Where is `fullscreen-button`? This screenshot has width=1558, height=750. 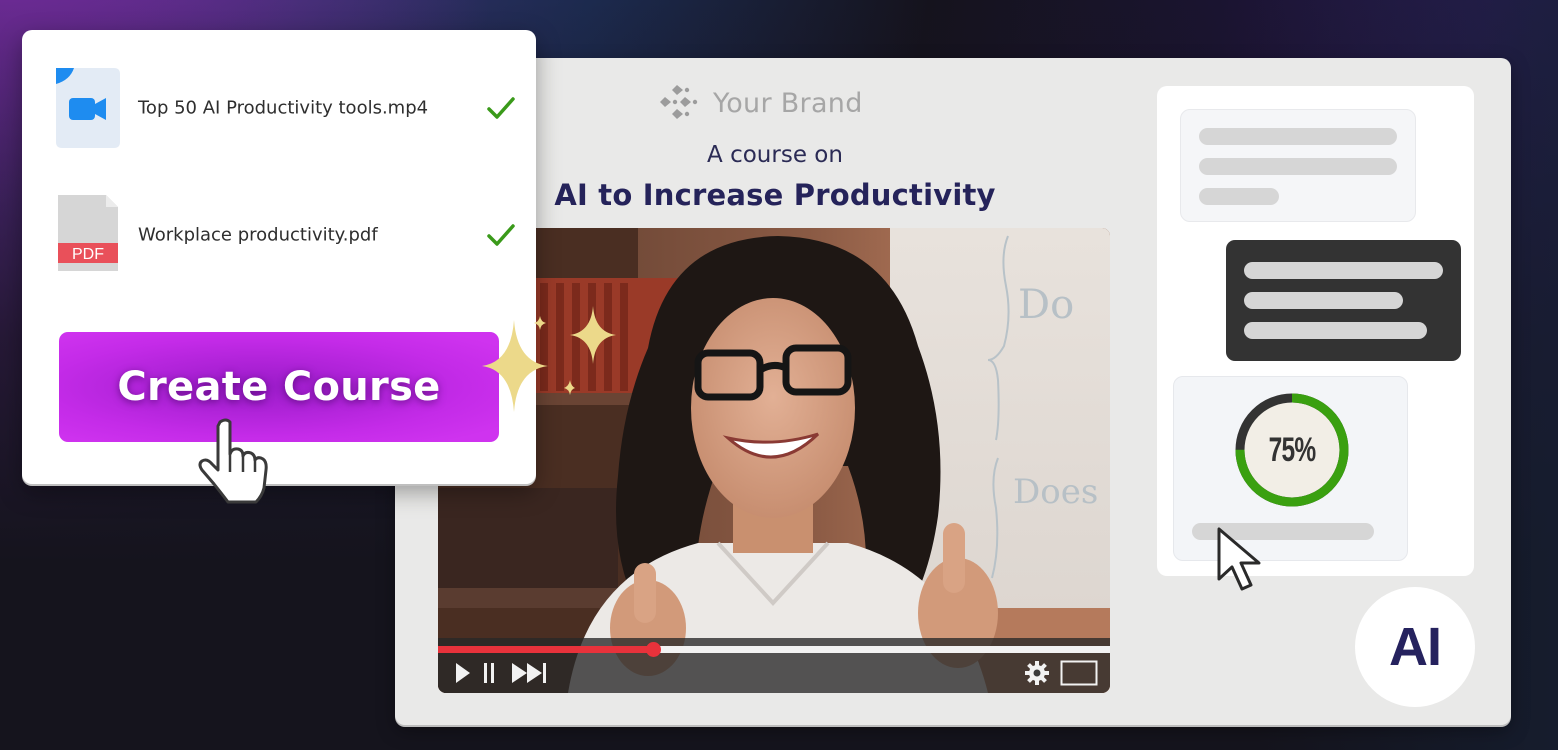 fullscreen-button is located at coordinates (1079, 673).